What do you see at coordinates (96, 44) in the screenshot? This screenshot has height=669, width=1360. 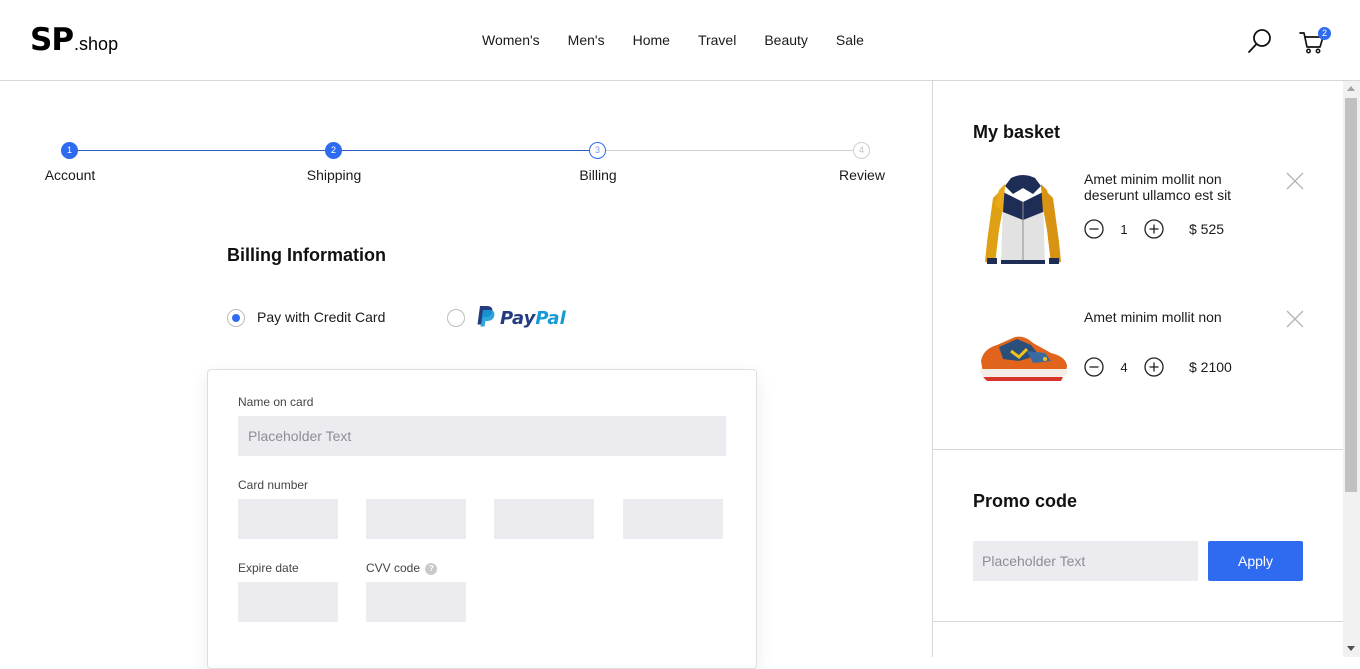 I see `logo-suffix: .shop` at bounding box center [96, 44].